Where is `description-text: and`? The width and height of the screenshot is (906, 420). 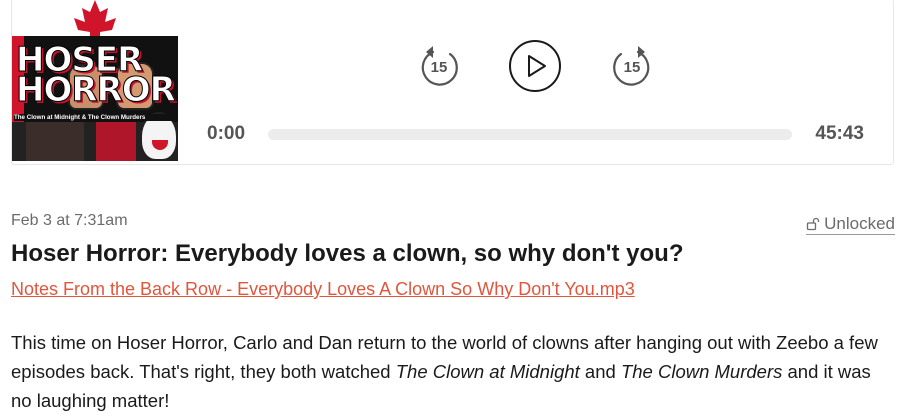
description-text: and is located at coordinates (600, 371).